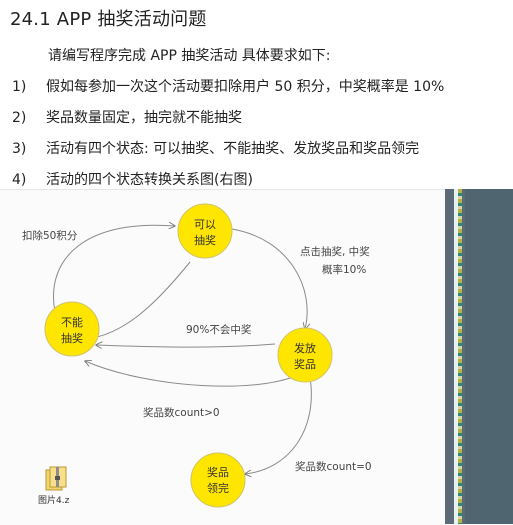 Image resolution: width=513 pixels, height=525 pixels. I want to click on arrow-click-draw, so click(269, 278).